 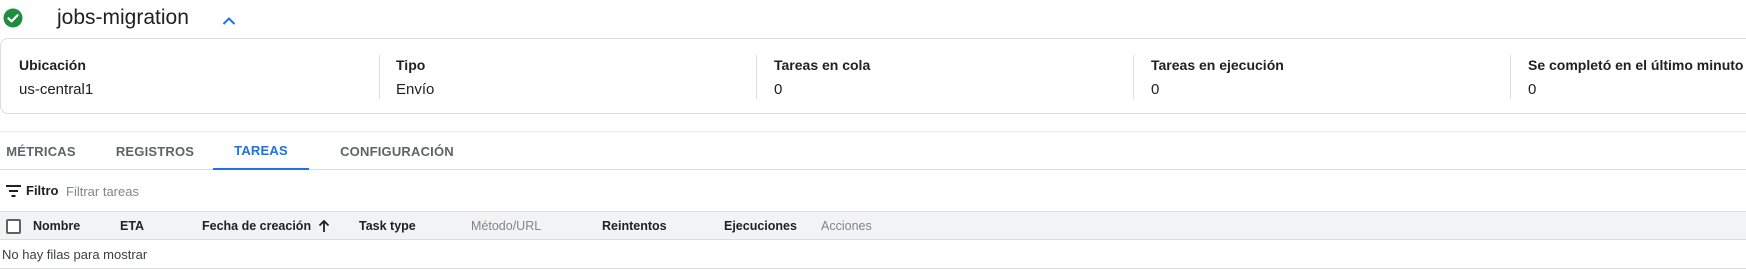 I want to click on info-location: Ubicación us-central1, so click(x=190, y=76).